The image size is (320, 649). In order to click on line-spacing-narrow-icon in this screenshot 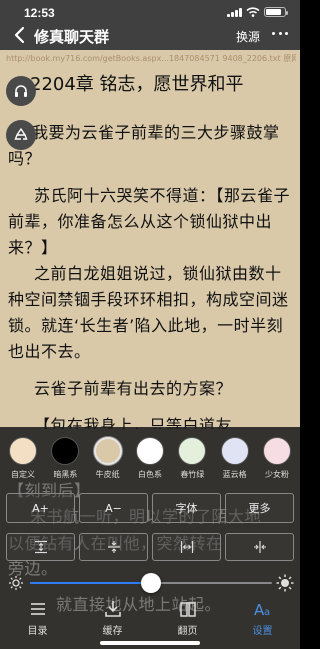, I will do `click(113, 547)`.